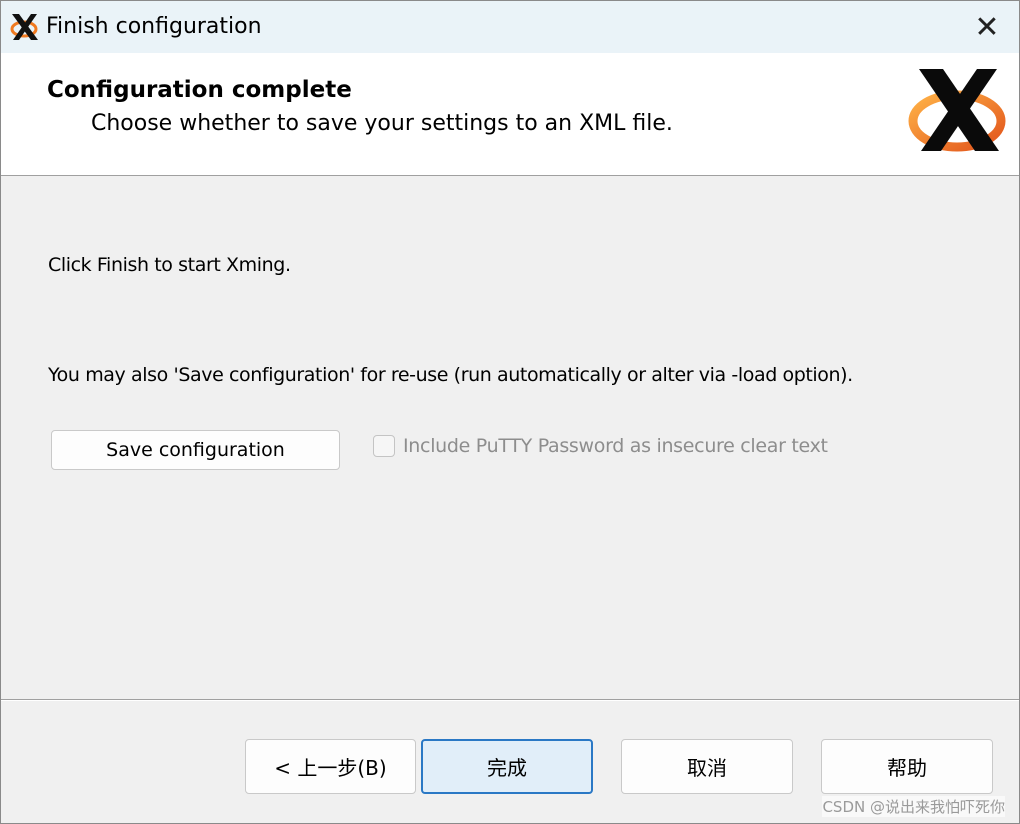  I want to click on finish-button: 完成, so click(507, 766).